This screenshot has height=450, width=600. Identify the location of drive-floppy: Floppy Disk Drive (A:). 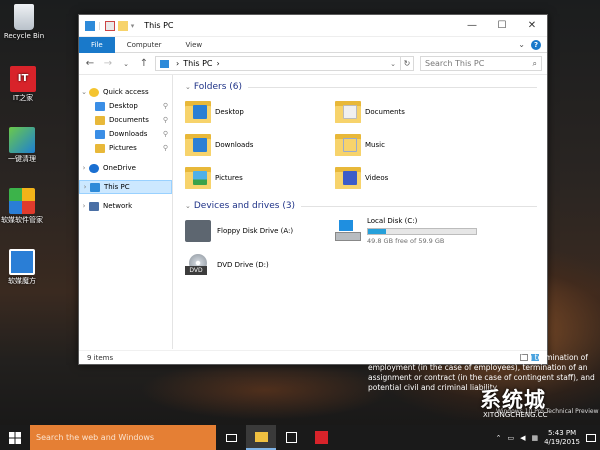
(260, 231).